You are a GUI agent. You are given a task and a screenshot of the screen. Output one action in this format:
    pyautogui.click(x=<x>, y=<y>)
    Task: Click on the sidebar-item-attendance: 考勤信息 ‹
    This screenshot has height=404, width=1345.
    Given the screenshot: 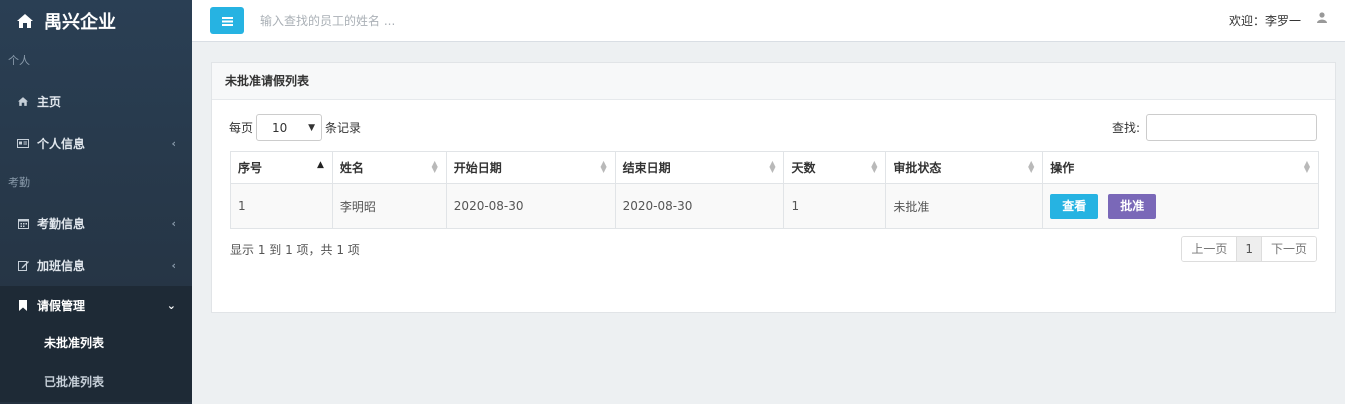 What is the action you would take?
    pyautogui.click(x=96, y=223)
    